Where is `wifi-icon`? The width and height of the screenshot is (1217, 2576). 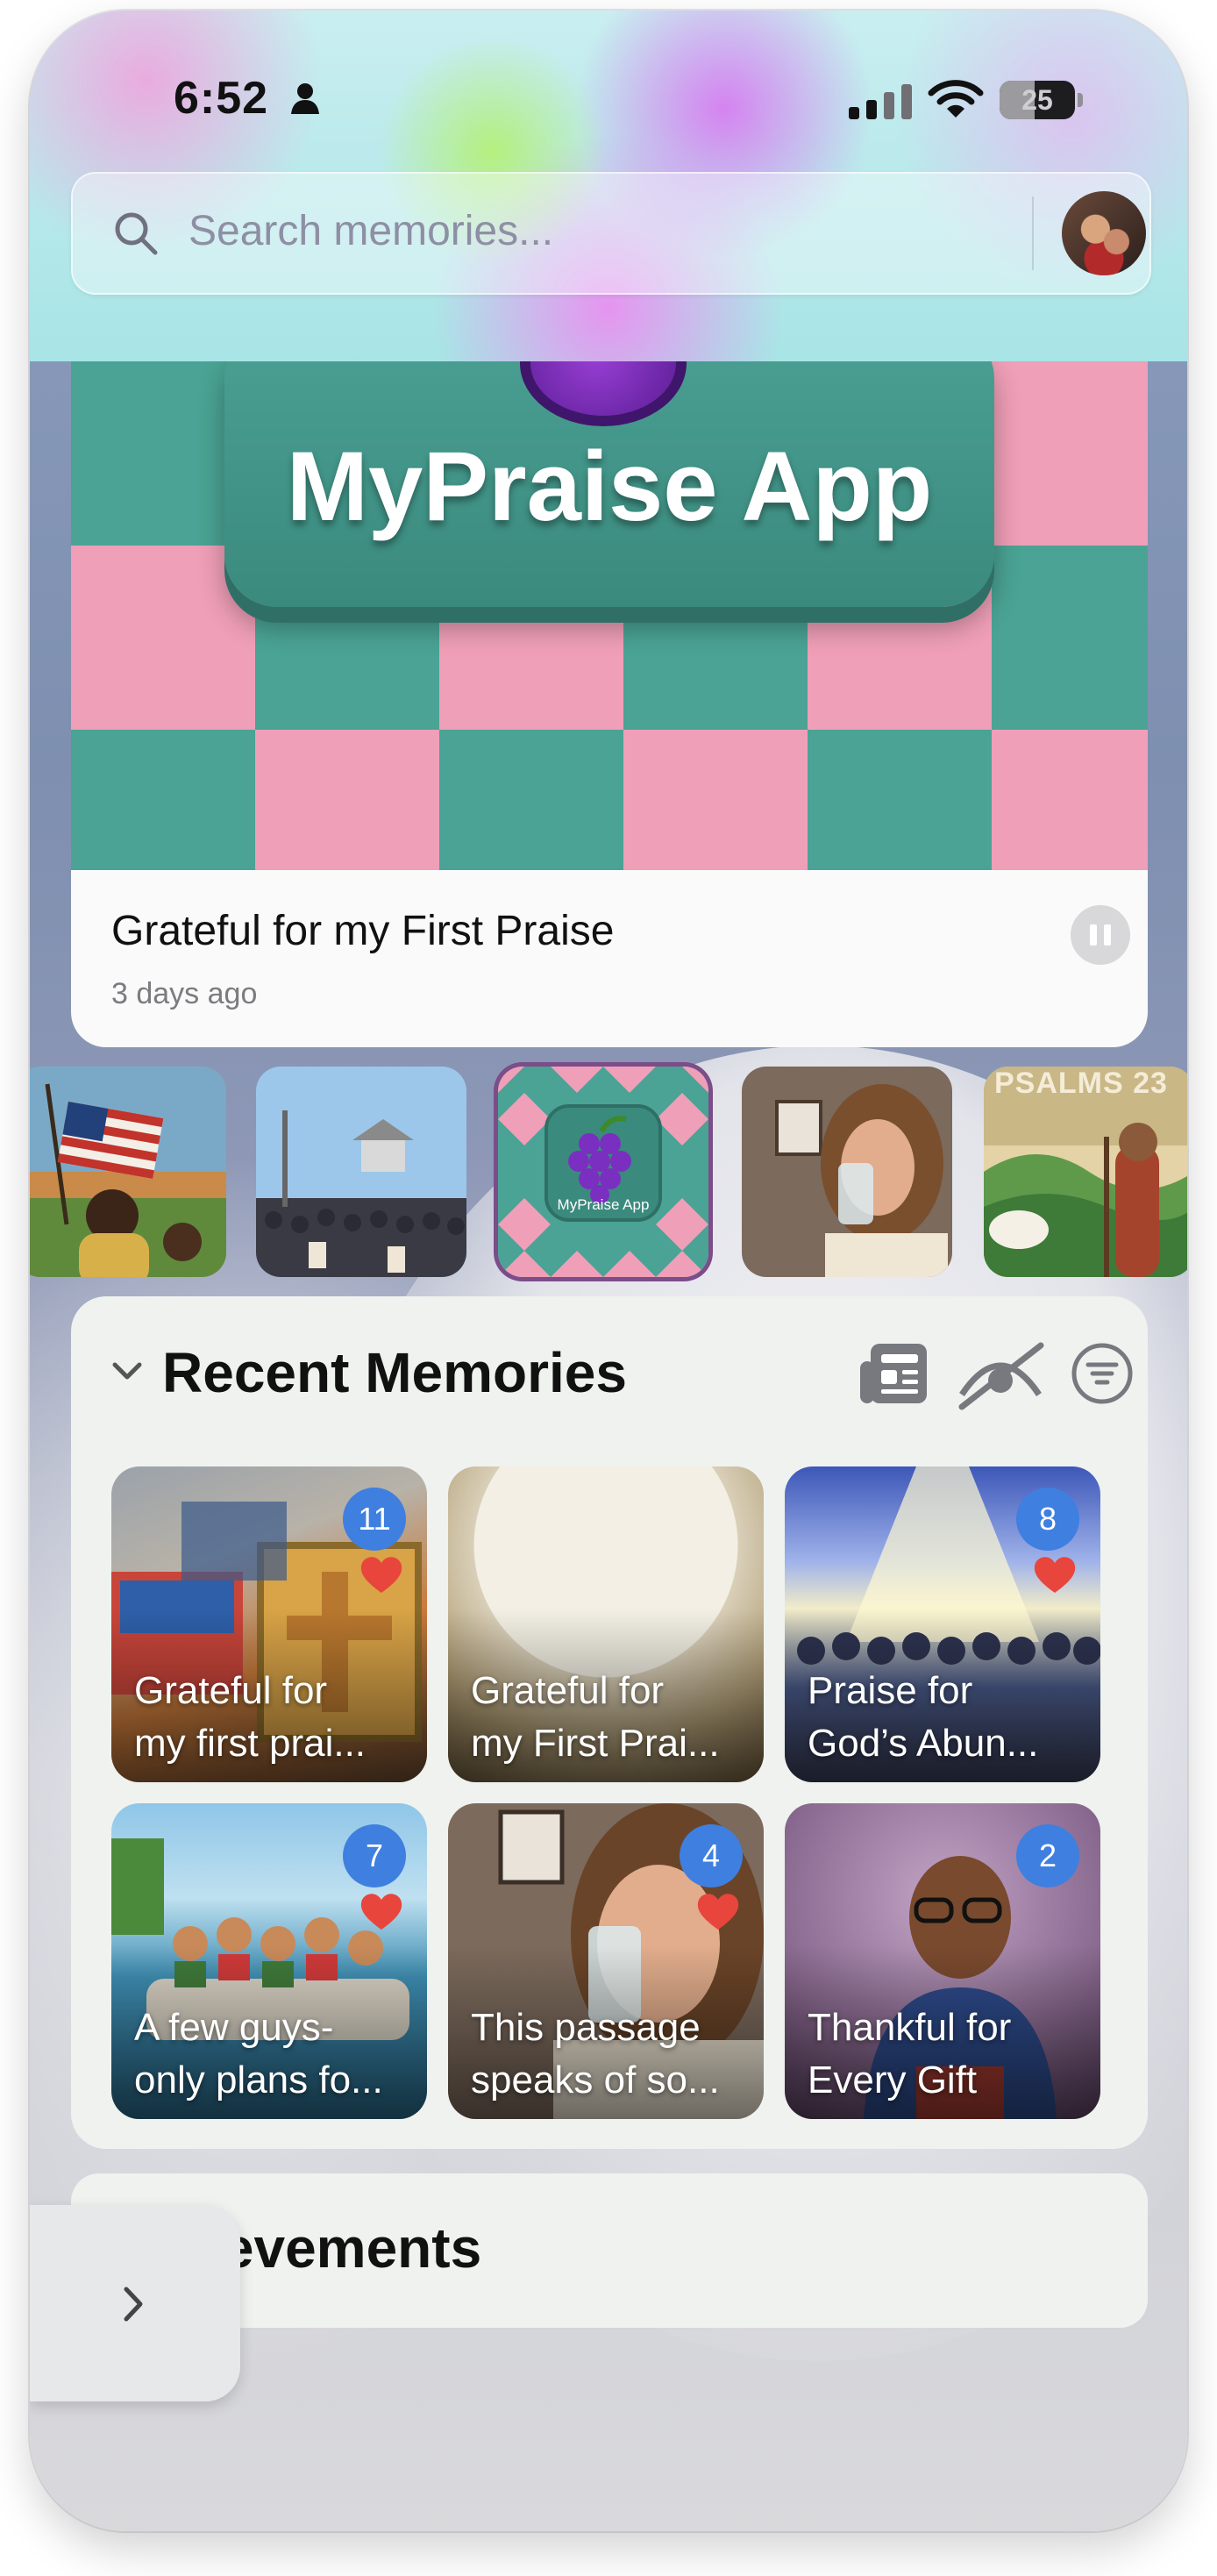
wifi-icon is located at coordinates (956, 99).